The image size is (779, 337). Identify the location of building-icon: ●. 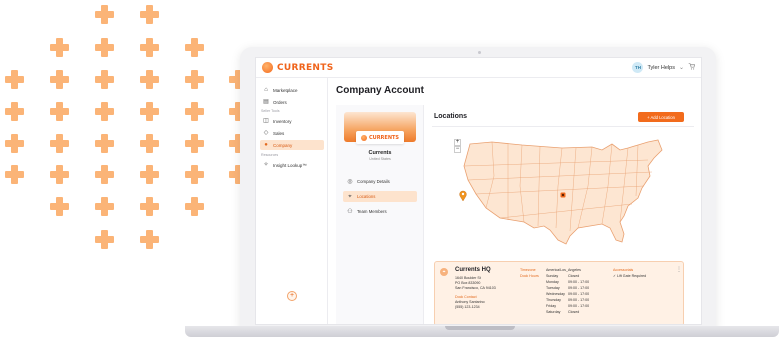
(266, 145).